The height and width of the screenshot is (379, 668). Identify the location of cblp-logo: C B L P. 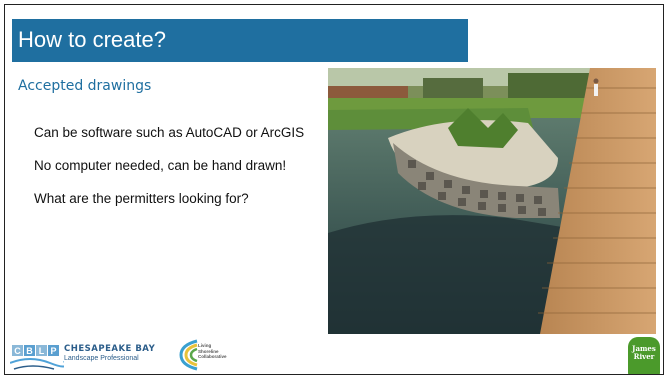
(37, 357).